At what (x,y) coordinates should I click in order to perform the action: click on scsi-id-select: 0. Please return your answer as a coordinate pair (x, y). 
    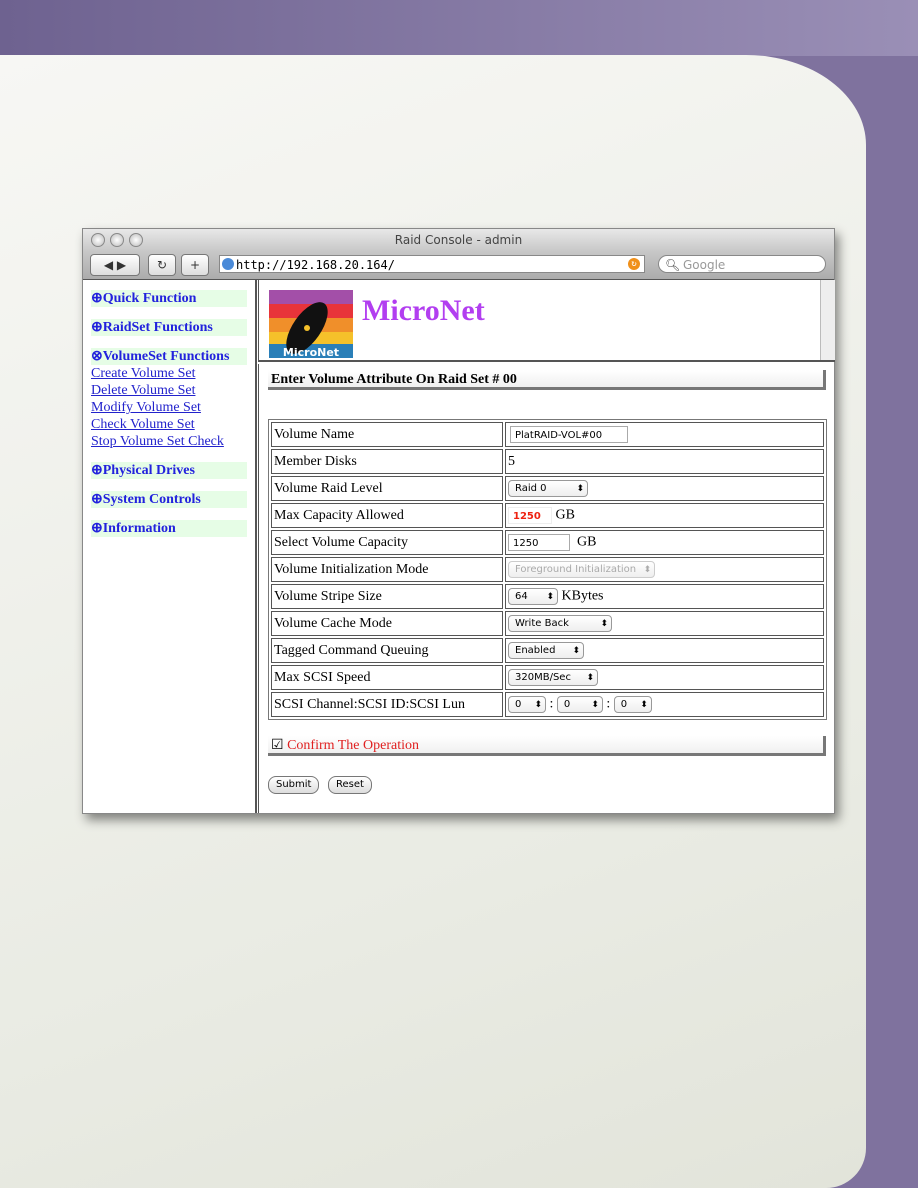
    Looking at the image, I should click on (579, 704).